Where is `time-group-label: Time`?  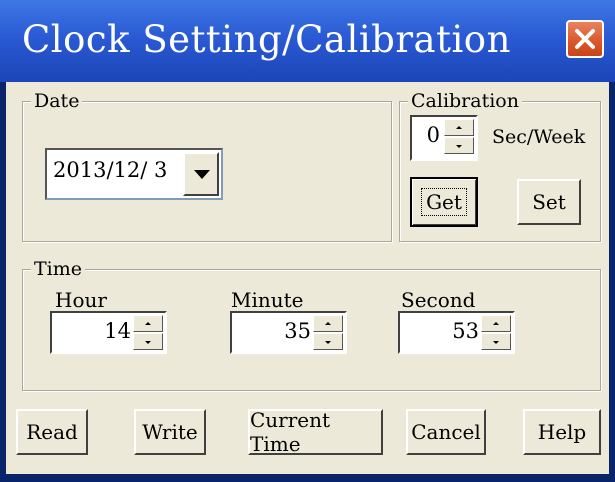
time-group-label: Time is located at coordinates (58, 269).